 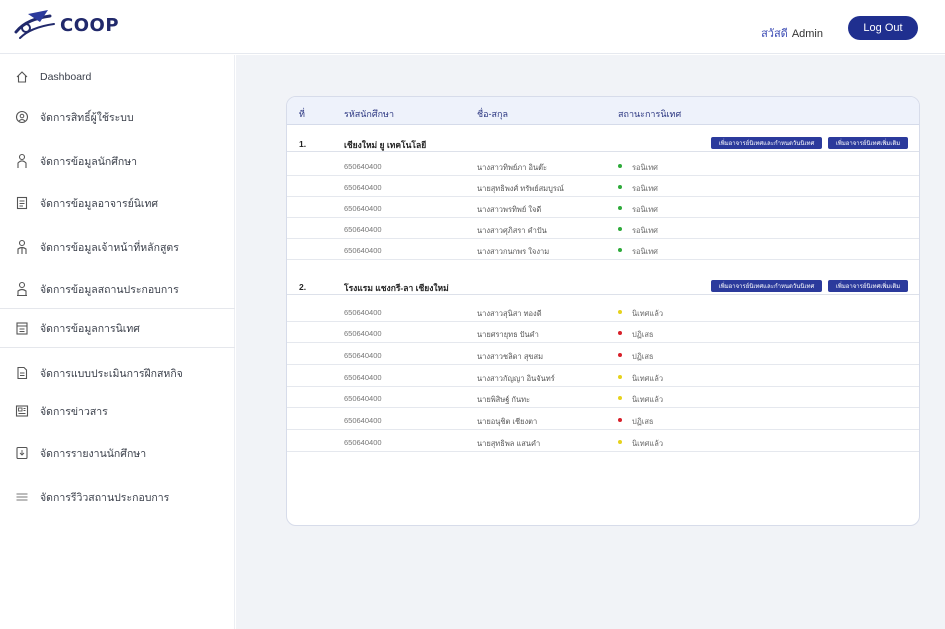 What do you see at coordinates (99, 203) in the screenshot?
I see `sidebar-item-label: จัดการข้อมูลอาจารย์นิเทศ` at bounding box center [99, 203].